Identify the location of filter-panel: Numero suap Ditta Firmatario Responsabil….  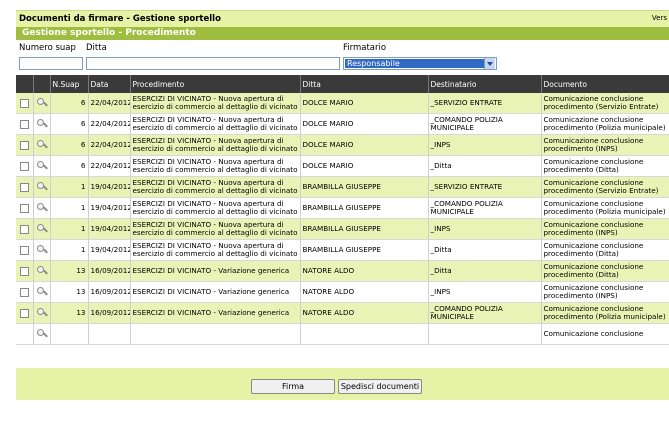
(342, 57).